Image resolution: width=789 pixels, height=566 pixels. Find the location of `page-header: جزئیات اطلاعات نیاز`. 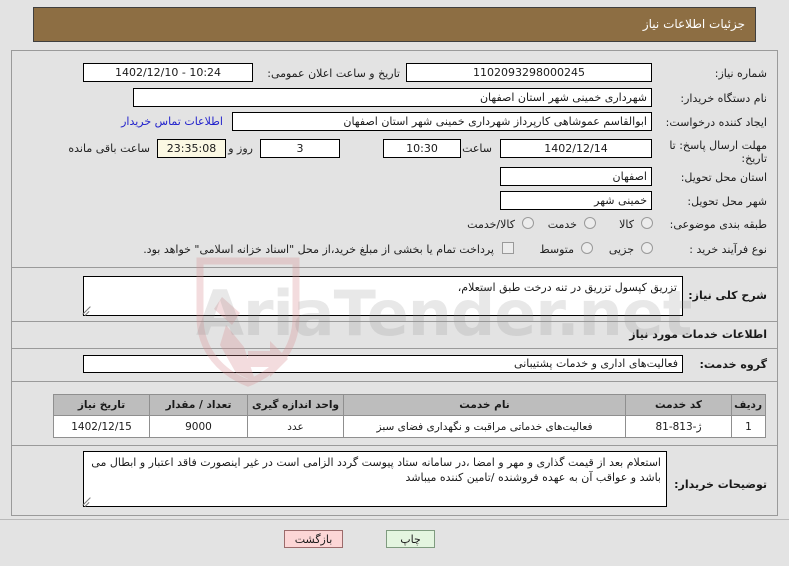

page-header: جزئیات اطلاعات نیاز is located at coordinates (394, 24).